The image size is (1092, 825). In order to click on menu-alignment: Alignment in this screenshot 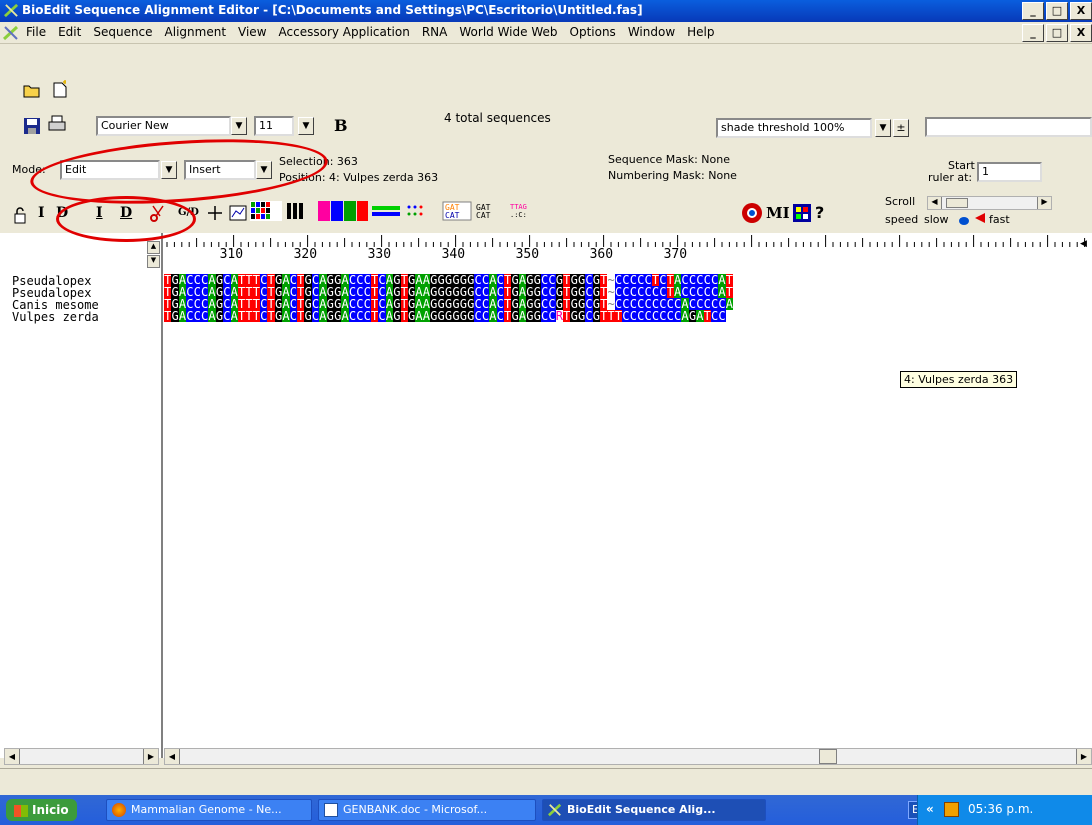, I will do `click(195, 32)`.